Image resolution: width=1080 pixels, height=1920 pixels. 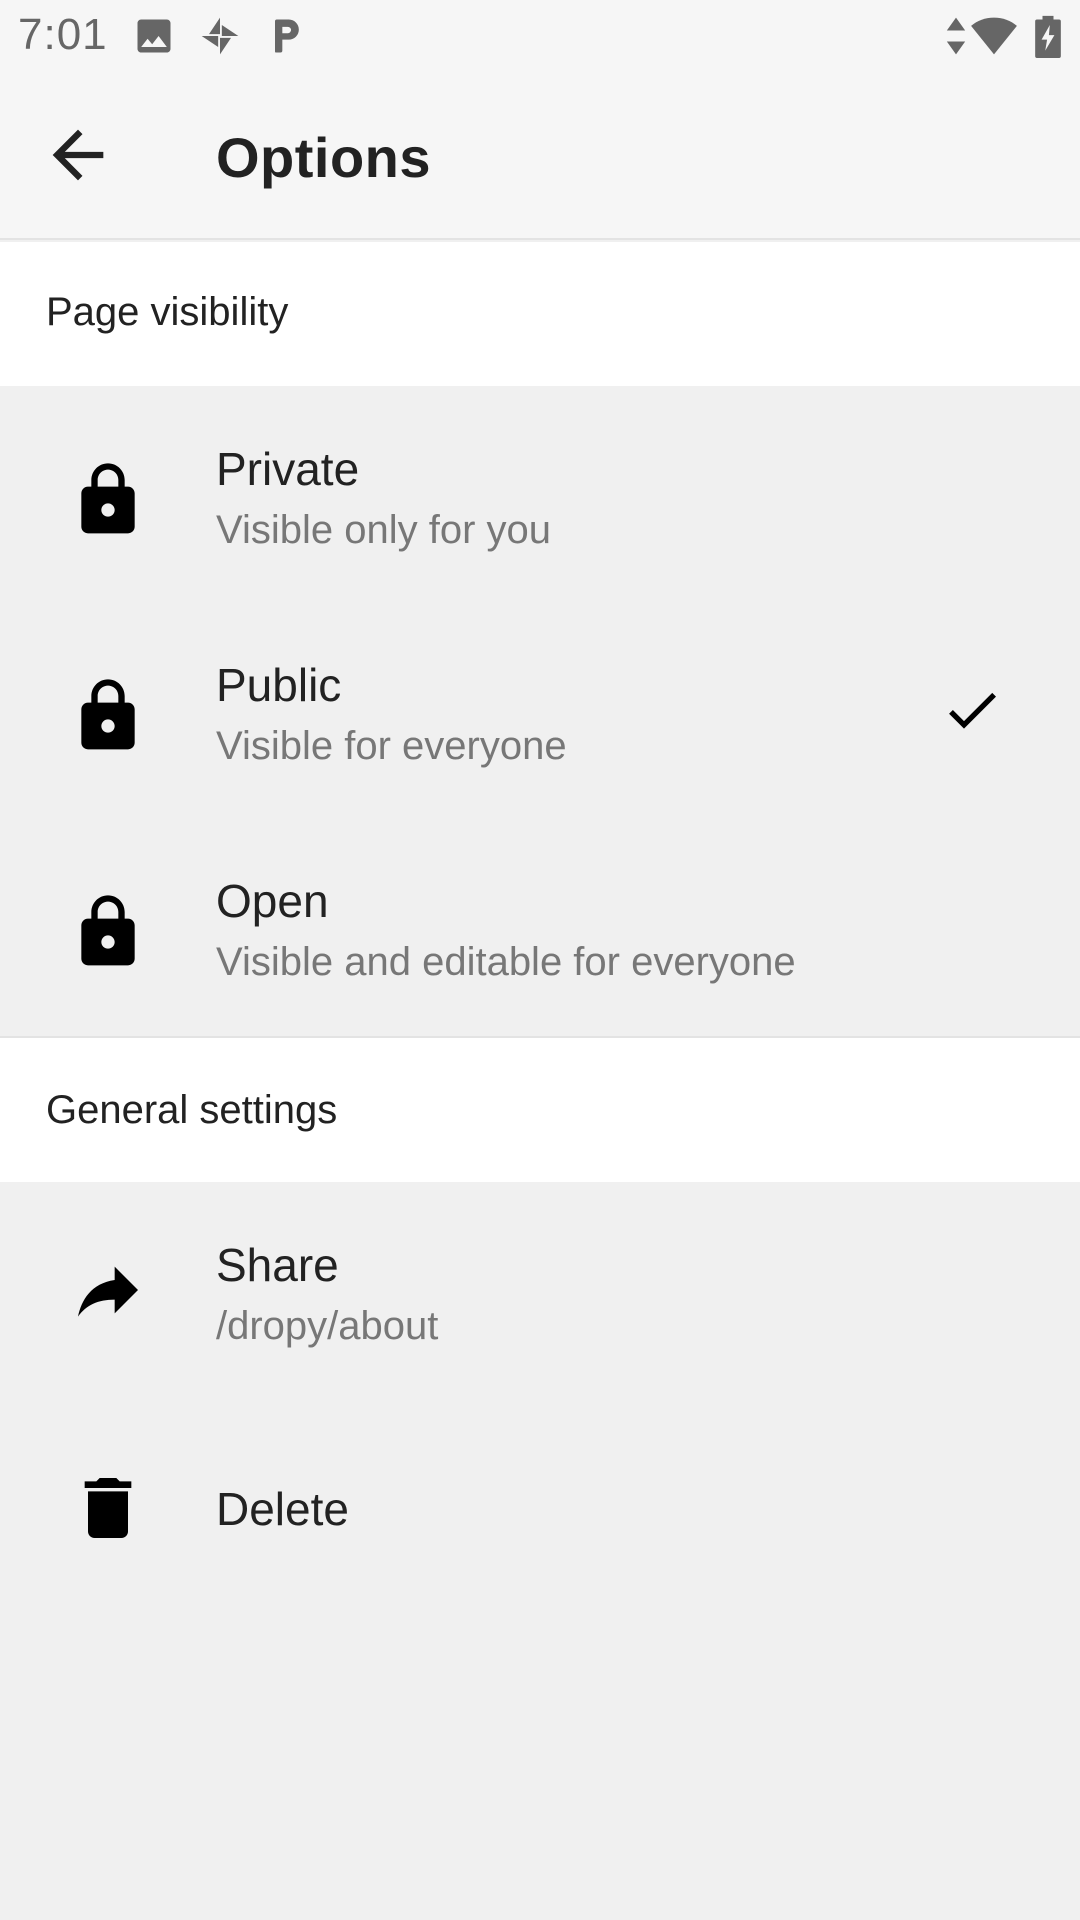 I want to click on section-header-label: General settings, so click(x=192, y=1110).